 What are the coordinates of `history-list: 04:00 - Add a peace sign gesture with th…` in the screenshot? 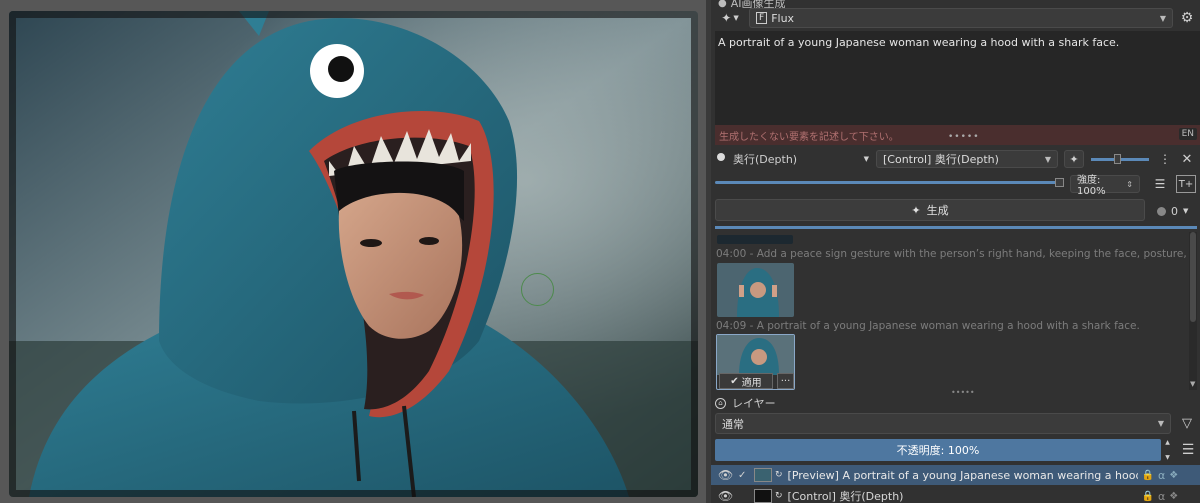 It's located at (952, 311).